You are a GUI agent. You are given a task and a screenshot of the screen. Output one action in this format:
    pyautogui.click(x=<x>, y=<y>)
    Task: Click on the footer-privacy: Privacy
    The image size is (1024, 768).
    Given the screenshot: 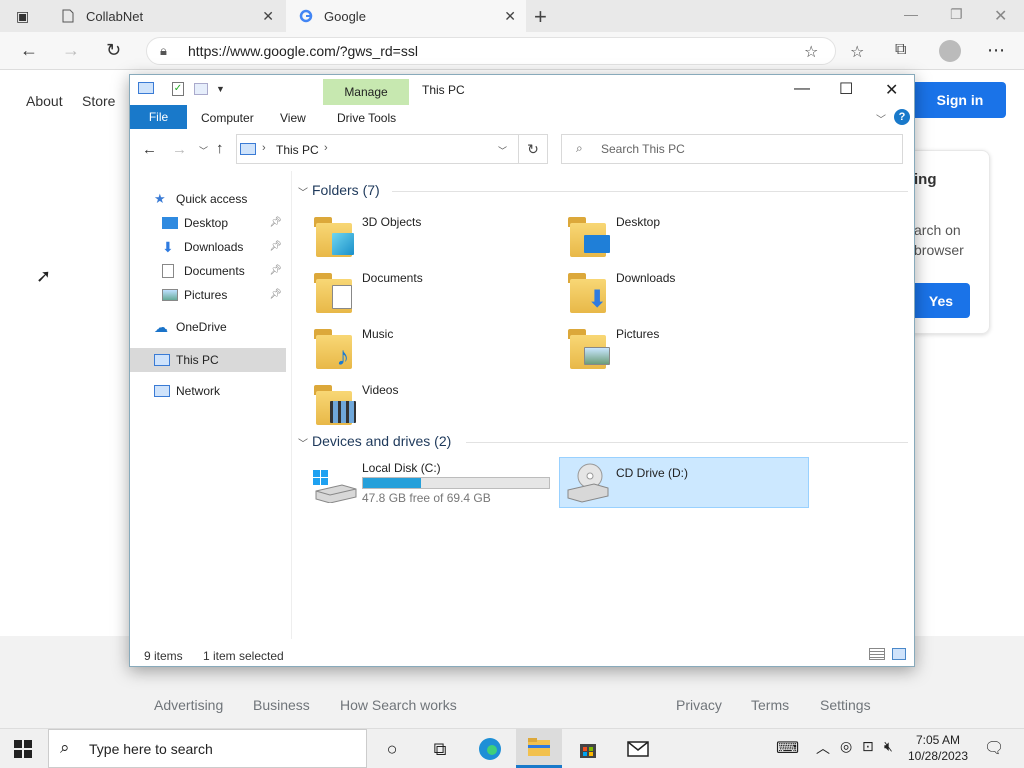 What is the action you would take?
    pyautogui.click(x=699, y=705)
    